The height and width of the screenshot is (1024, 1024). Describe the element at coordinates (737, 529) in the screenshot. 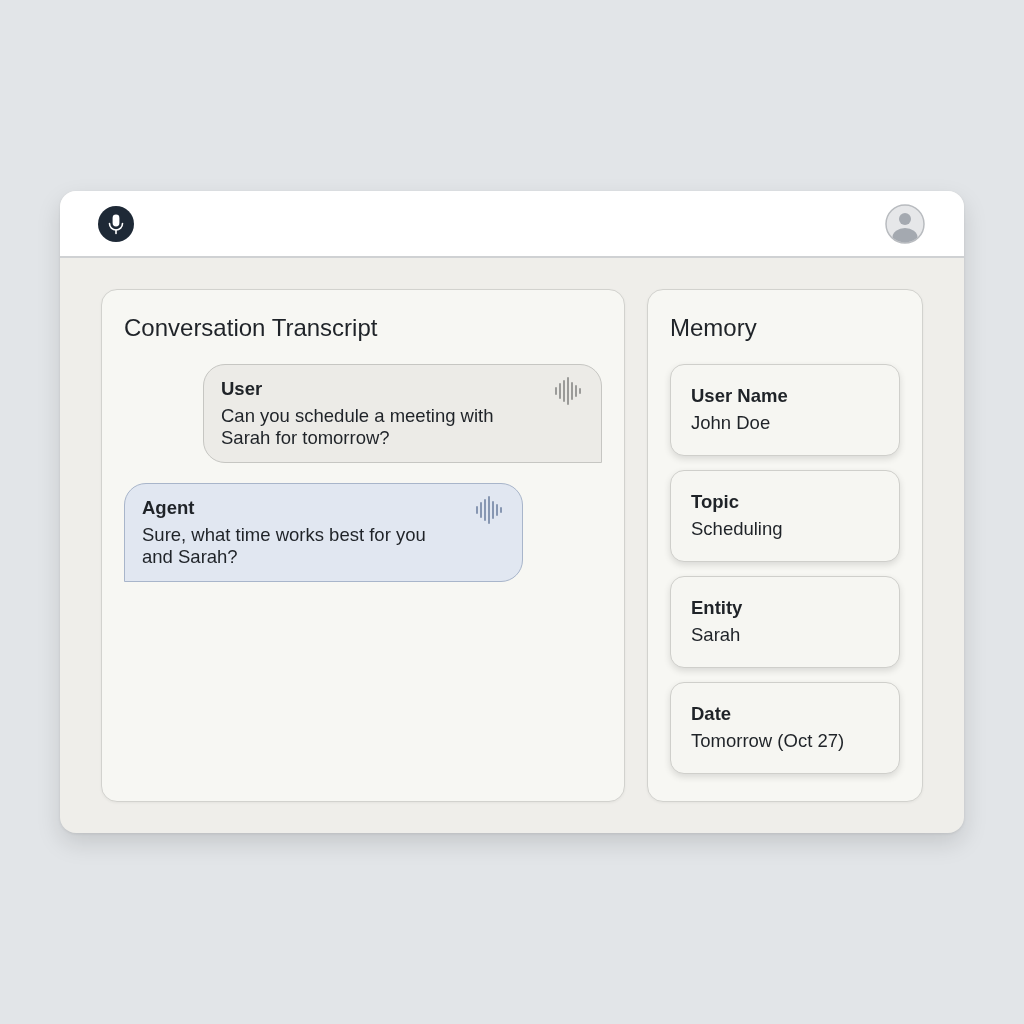

I see `memory-value: Scheduling` at that location.